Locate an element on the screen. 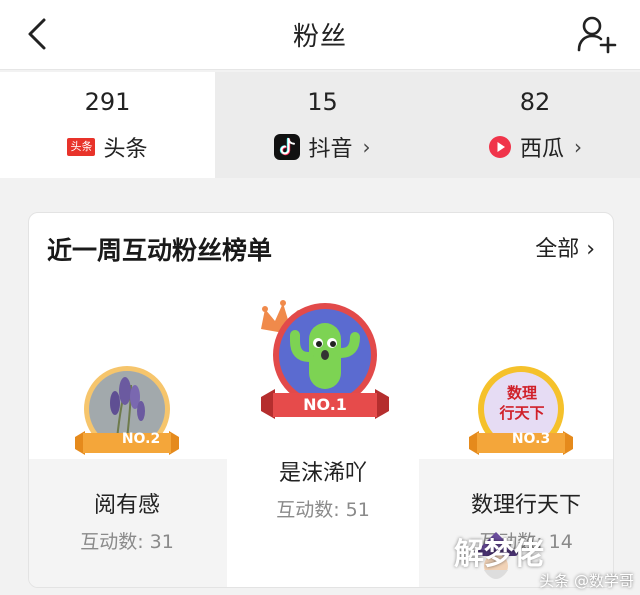 The height and width of the screenshot is (595, 640). fan-name: 数理行天下 is located at coordinates (525, 505).